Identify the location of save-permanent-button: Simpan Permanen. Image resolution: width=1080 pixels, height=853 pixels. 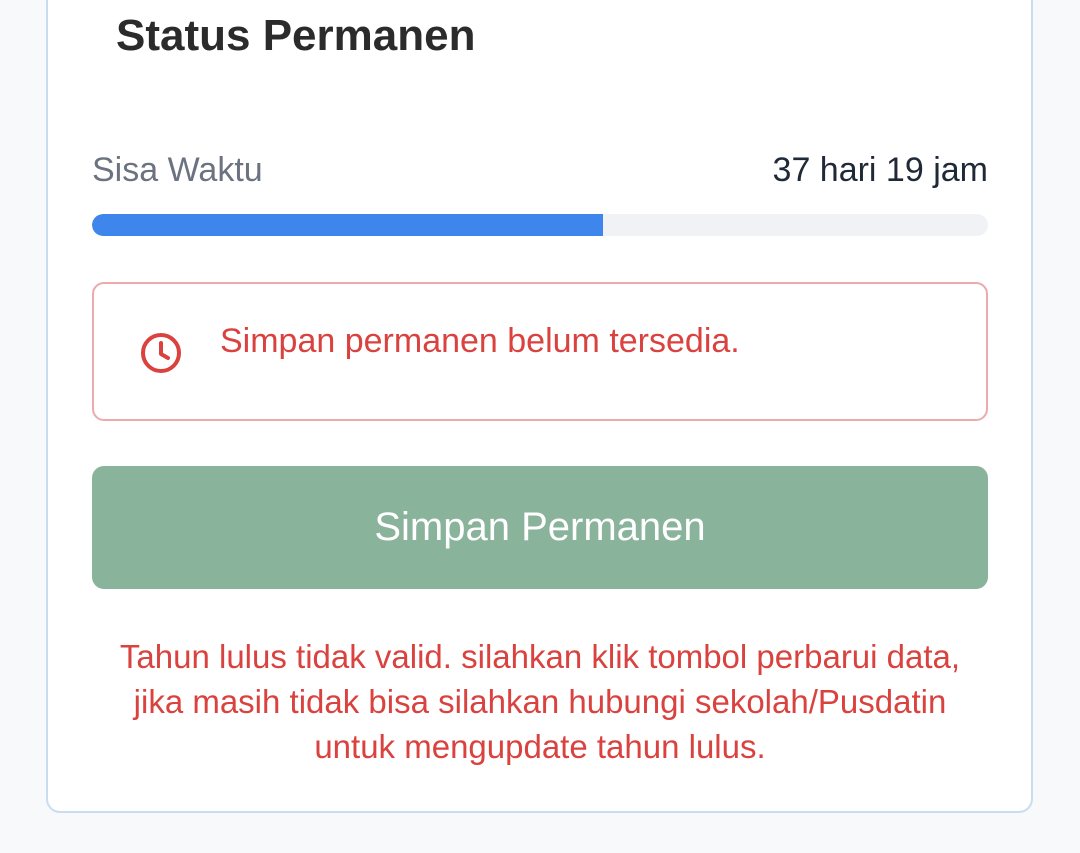
(540, 527).